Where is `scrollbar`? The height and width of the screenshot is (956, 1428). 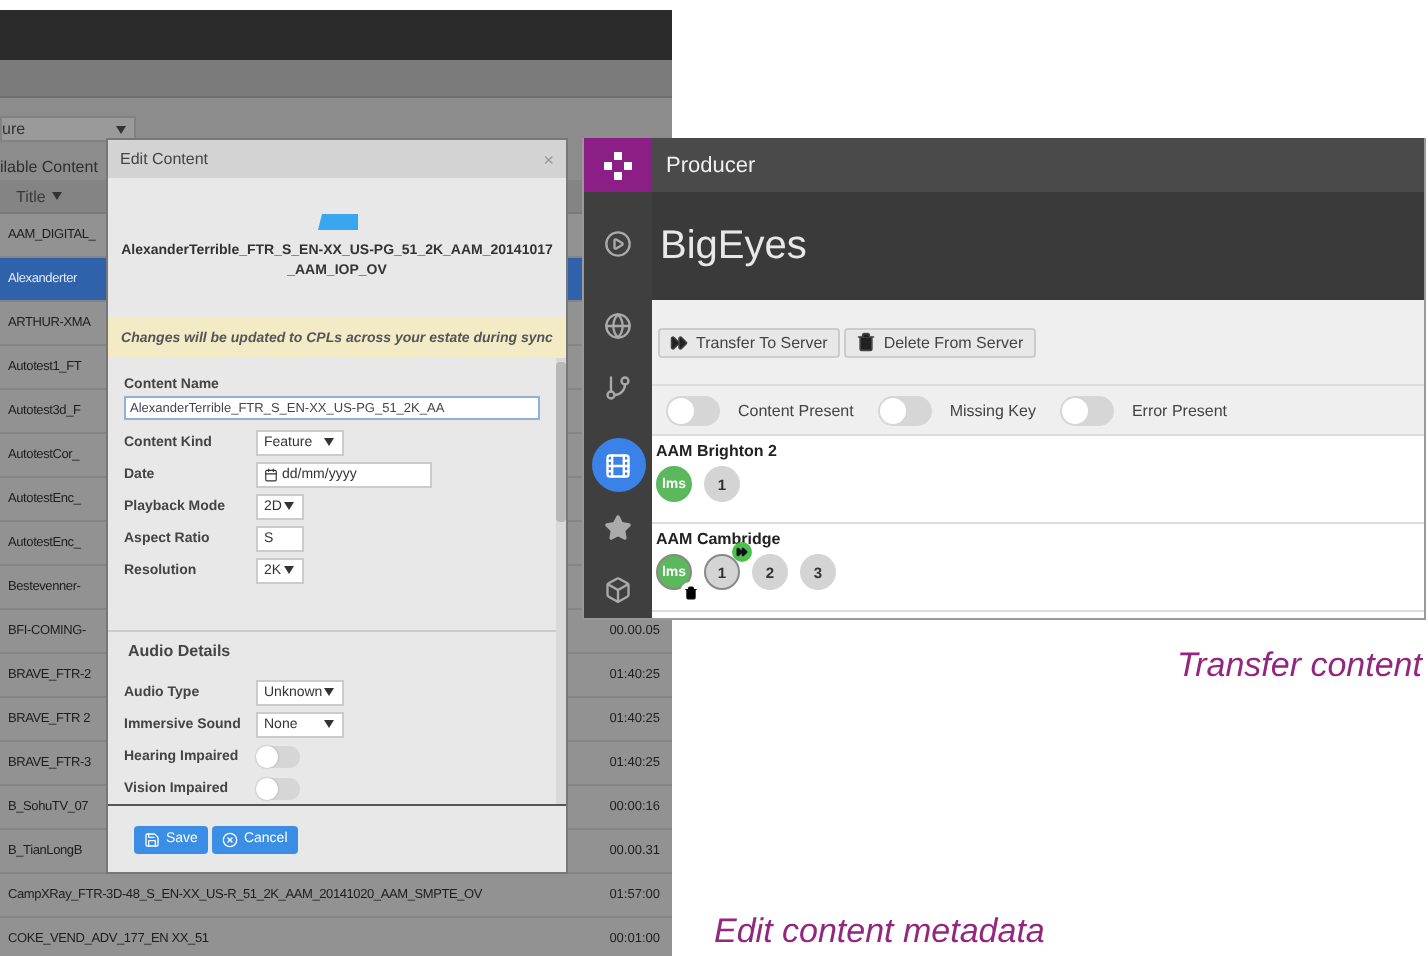
scrollbar is located at coordinates (561, 581).